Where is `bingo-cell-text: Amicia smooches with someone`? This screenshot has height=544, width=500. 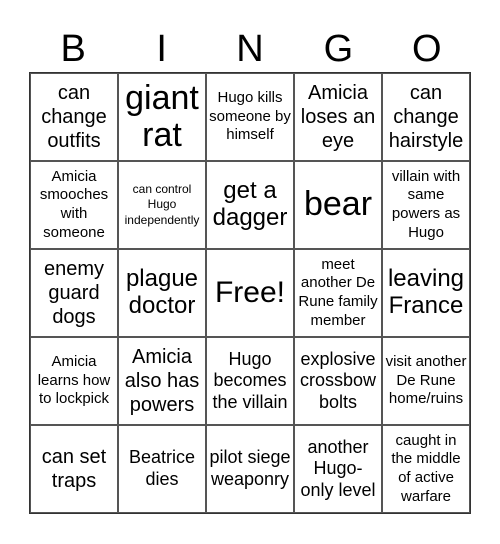 bingo-cell-text: Amicia smooches with someone is located at coordinates (74, 204).